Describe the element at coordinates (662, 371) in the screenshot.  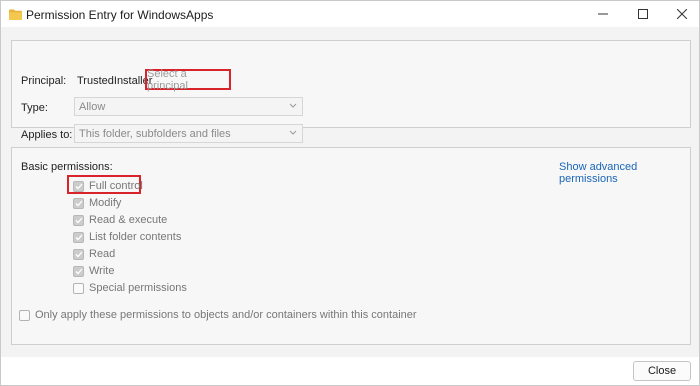
I see `close-button: Close` at that location.